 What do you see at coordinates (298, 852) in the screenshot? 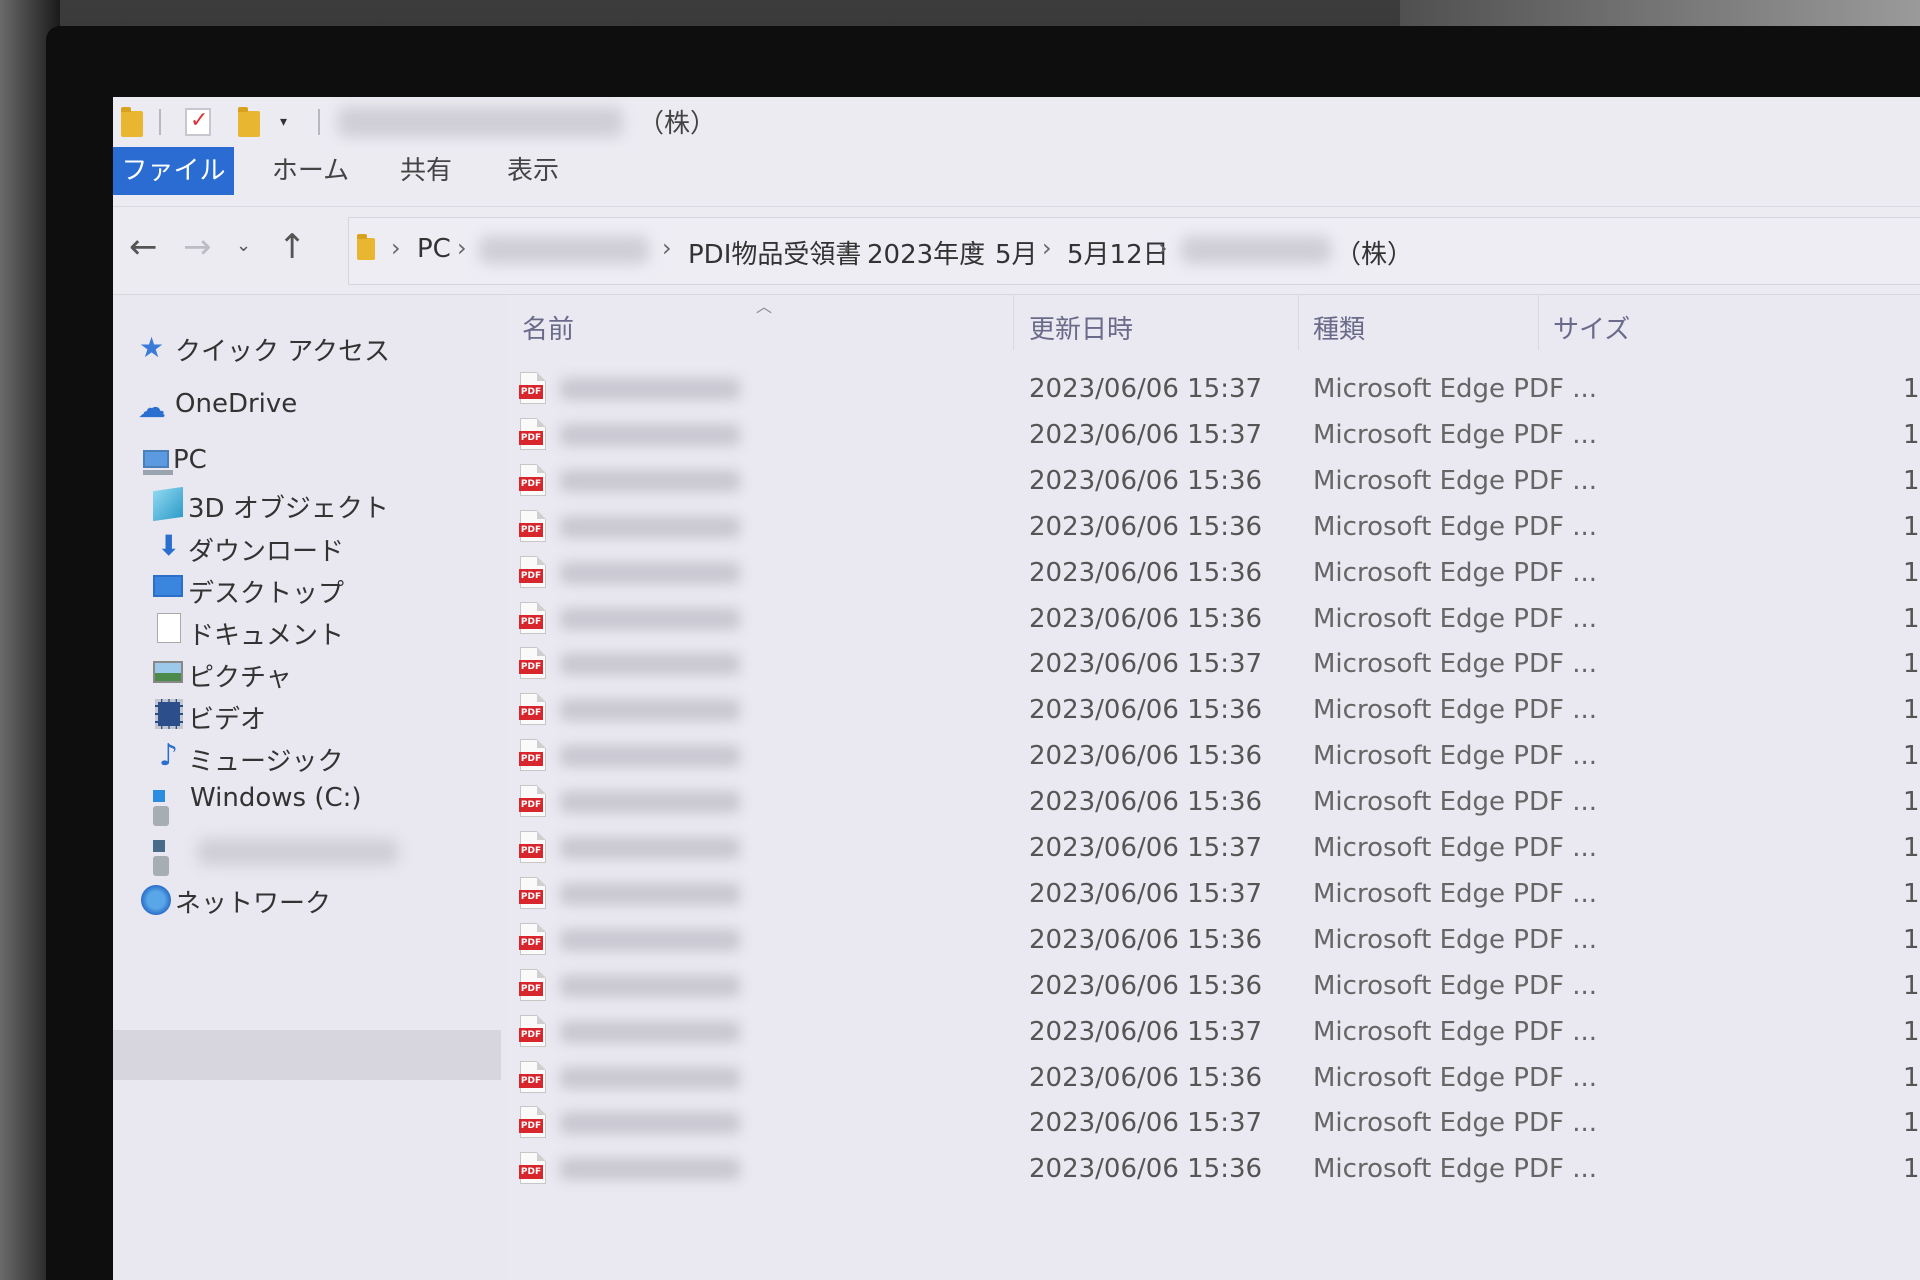
I see `nav-network-drive-redacted` at bounding box center [298, 852].